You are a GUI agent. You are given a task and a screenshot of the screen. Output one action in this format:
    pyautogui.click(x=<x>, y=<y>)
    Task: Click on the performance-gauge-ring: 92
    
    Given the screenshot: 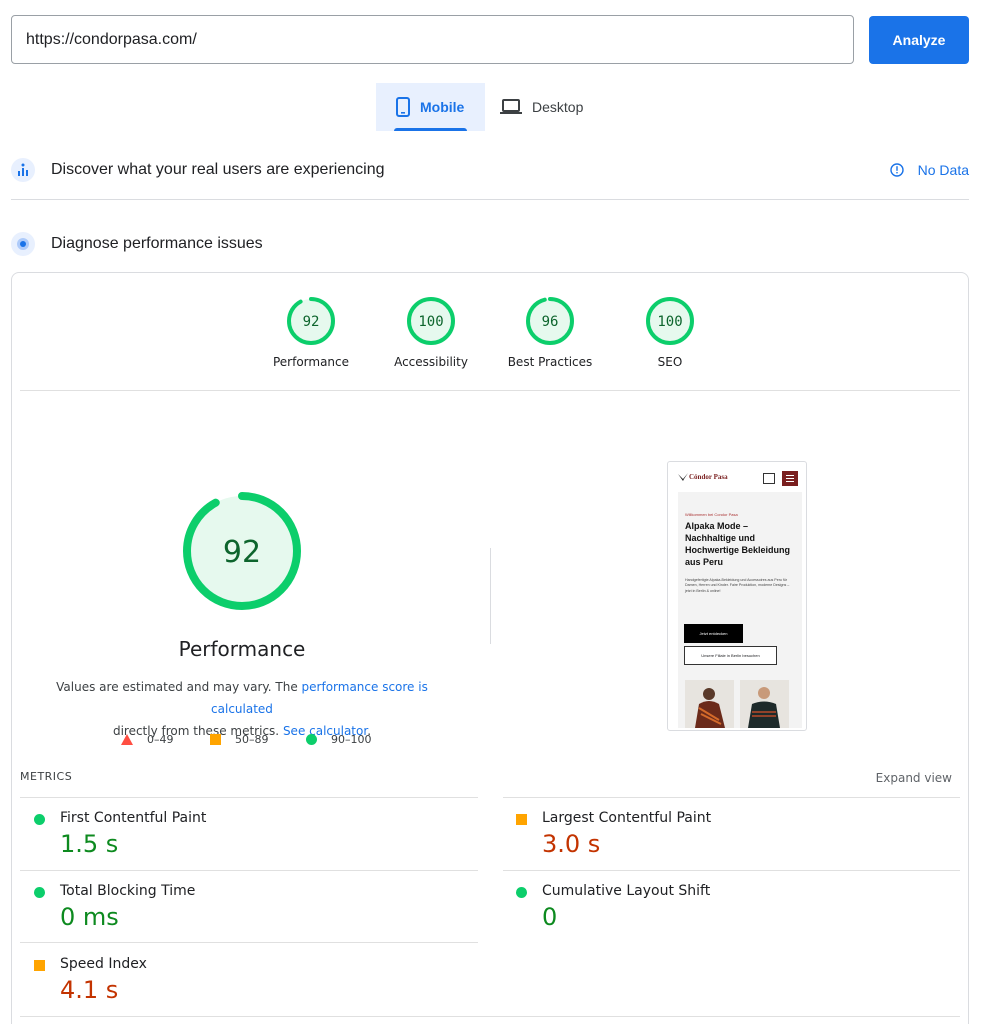 What is the action you would take?
    pyautogui.click(x=311, y=321)
    